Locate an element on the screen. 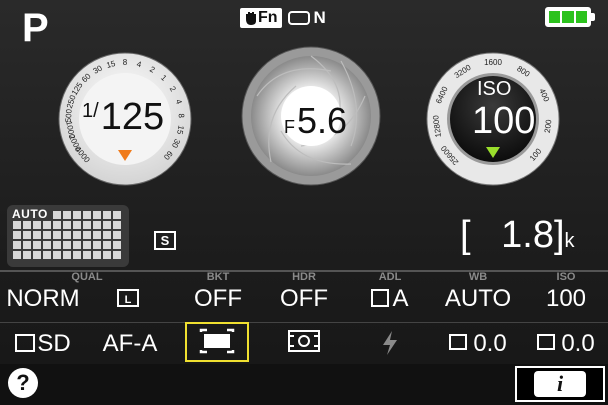 The width and height of the screenshot is (608, 405). setting-image-size: L is located at coordinates (128, 298).